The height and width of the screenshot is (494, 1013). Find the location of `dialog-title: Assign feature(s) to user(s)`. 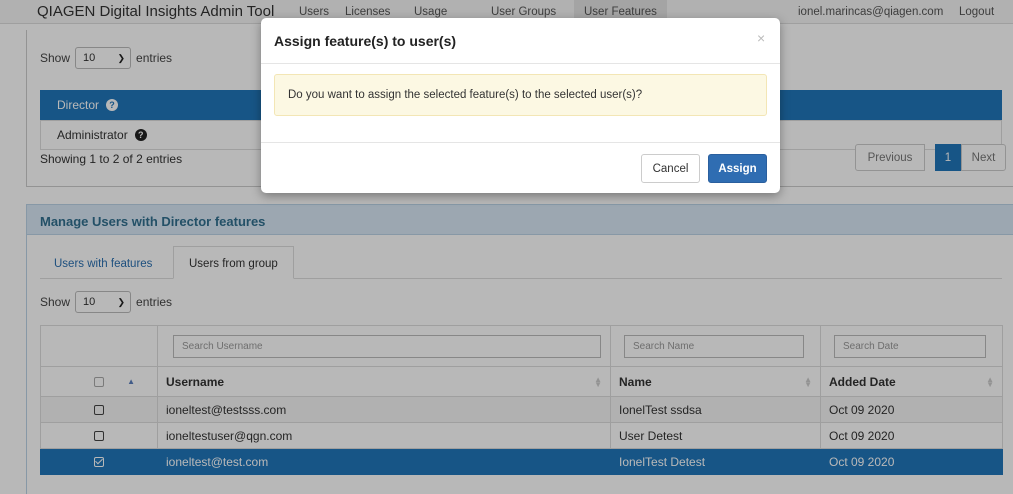

dialog-title: Assign feature(s) to user(s) is located at coordinates (365, 41).